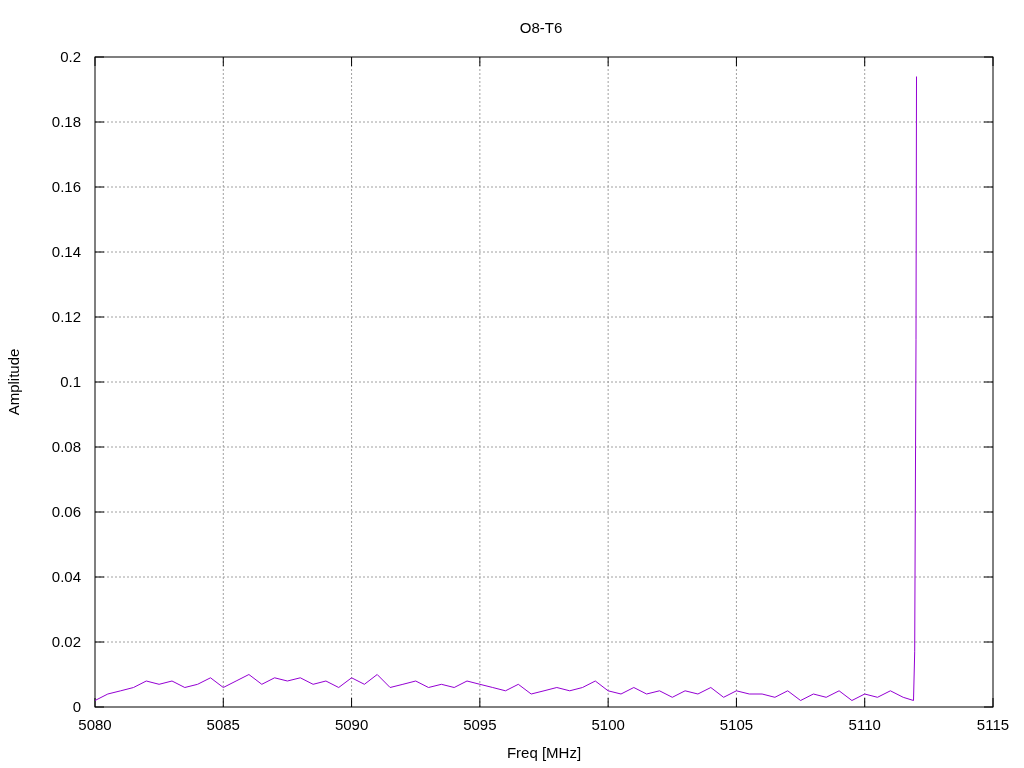  What do you see at coordinates (13, 382) in the screenshot?
I see `y-axis-label: Amplitude` at bounding box center [13, 382].